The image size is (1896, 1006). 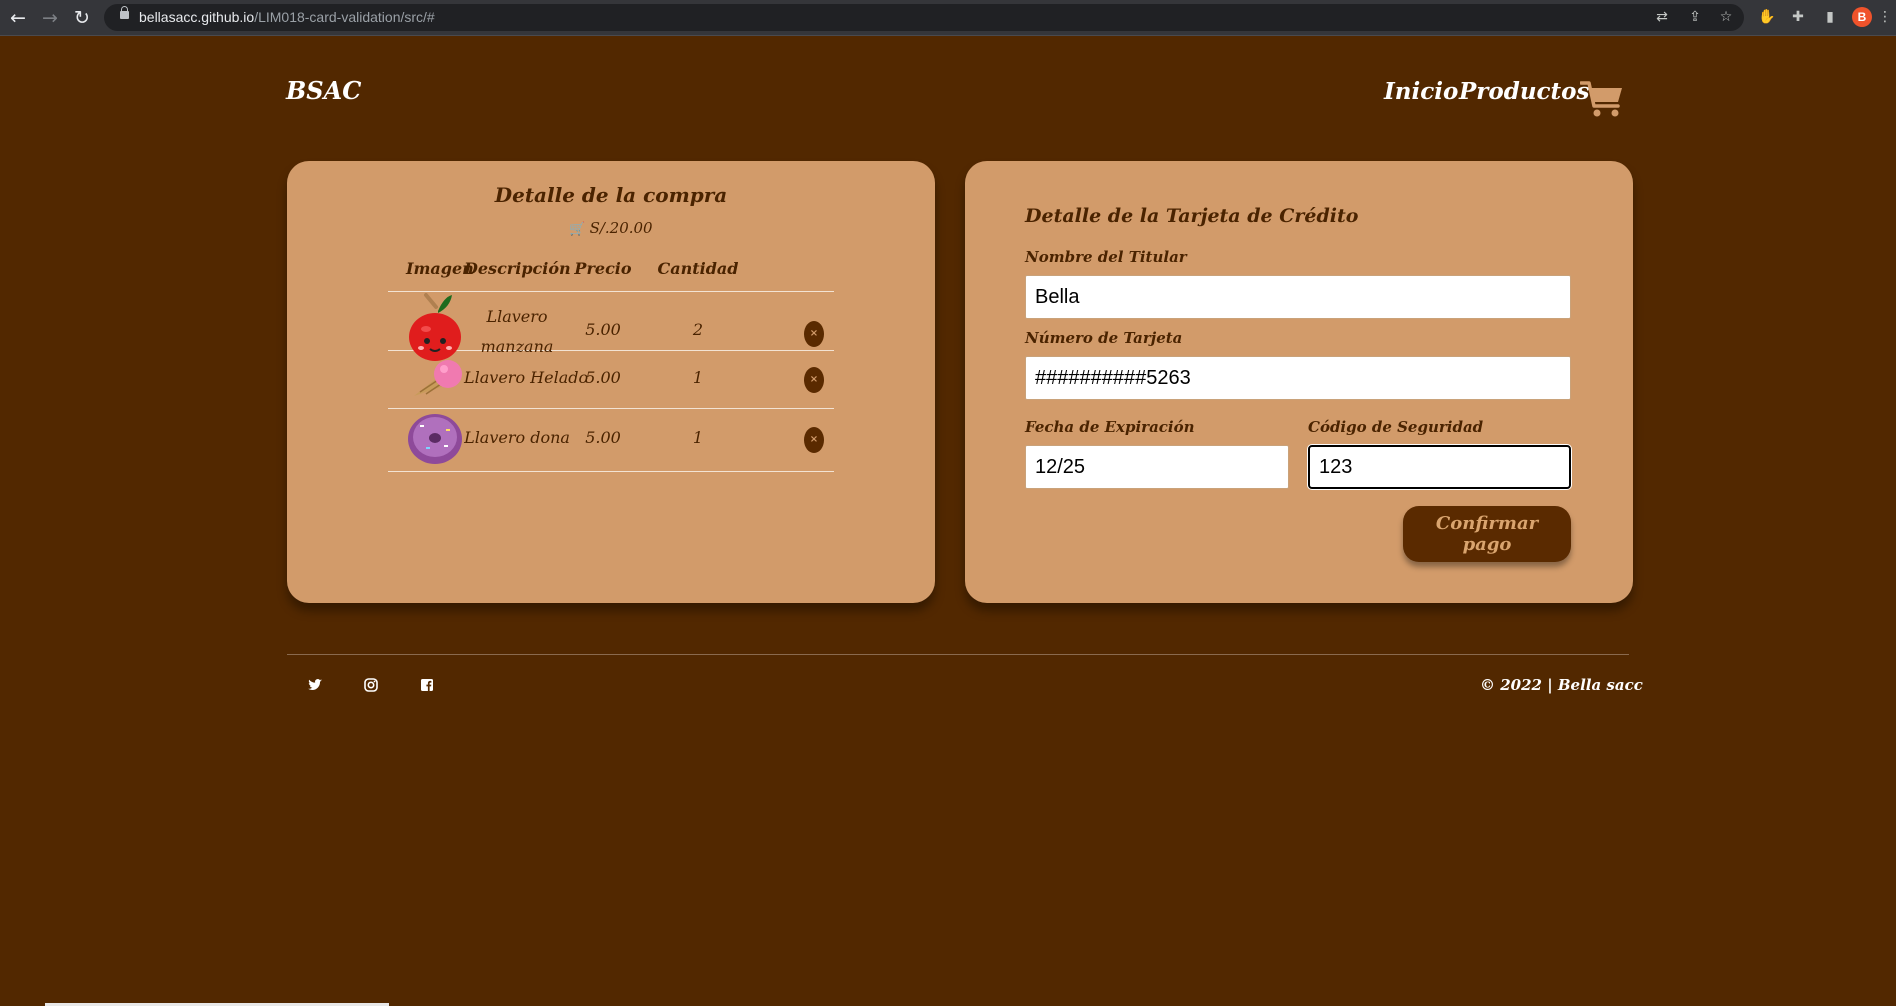 What do you see at coordinates (958, 654) in the screenshot?
I see `footer-divider` at bounding box center [958, 654].